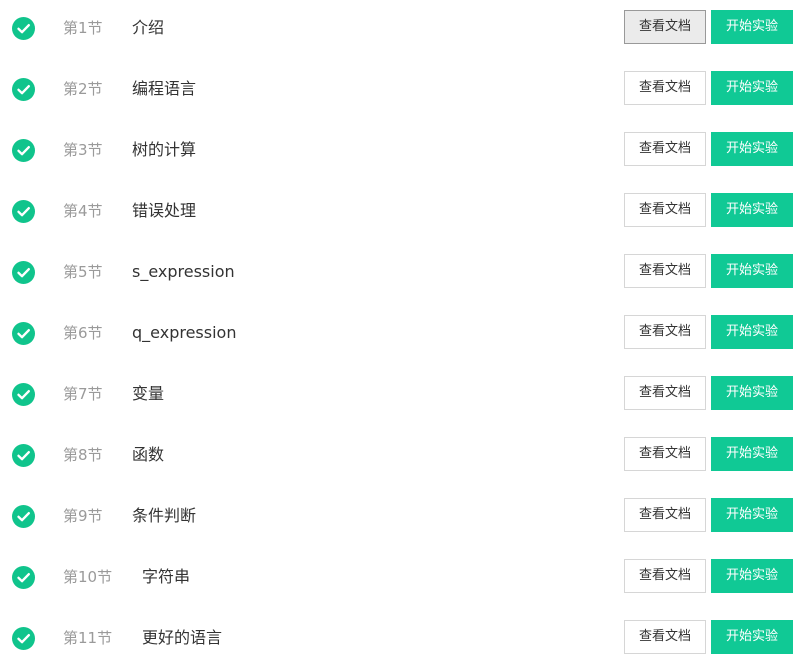  What do you see at coordinates (83, 150) in the screenshot?
I see `lesson-number: 第3节` at bounding box center [83, 150].